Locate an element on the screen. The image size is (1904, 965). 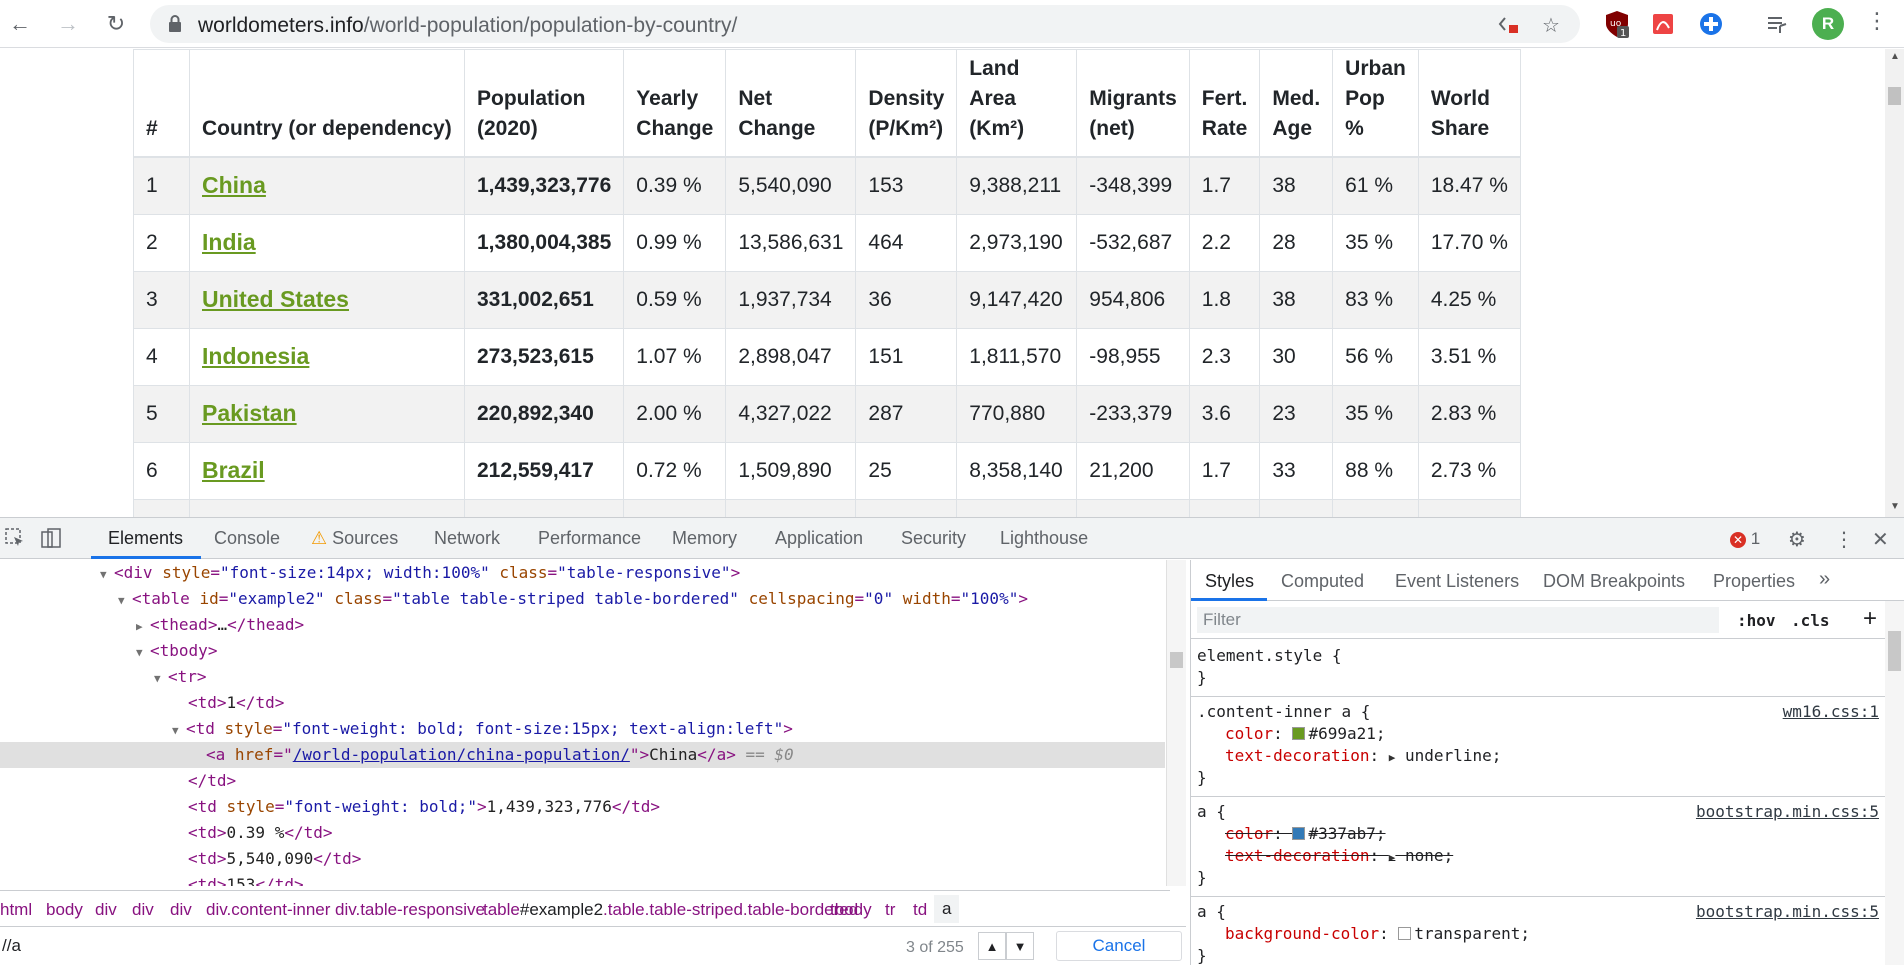
href-link: /world-population/china-population/ is located at coordinates (461, 754).